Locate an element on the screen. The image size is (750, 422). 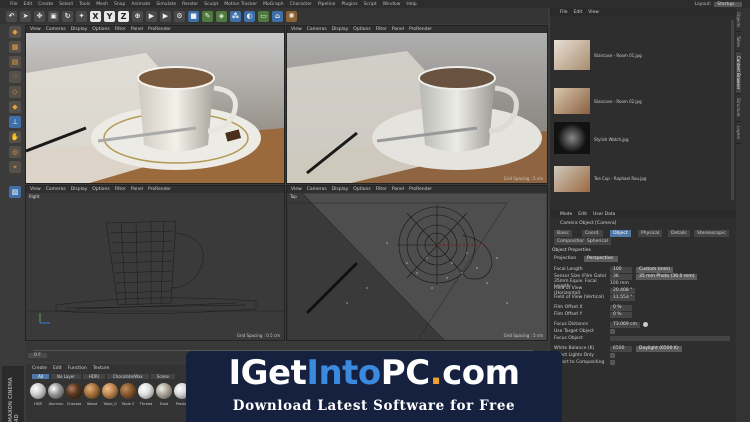
tweak-mode-icon: ✋ is located at coordinates (15, 137).